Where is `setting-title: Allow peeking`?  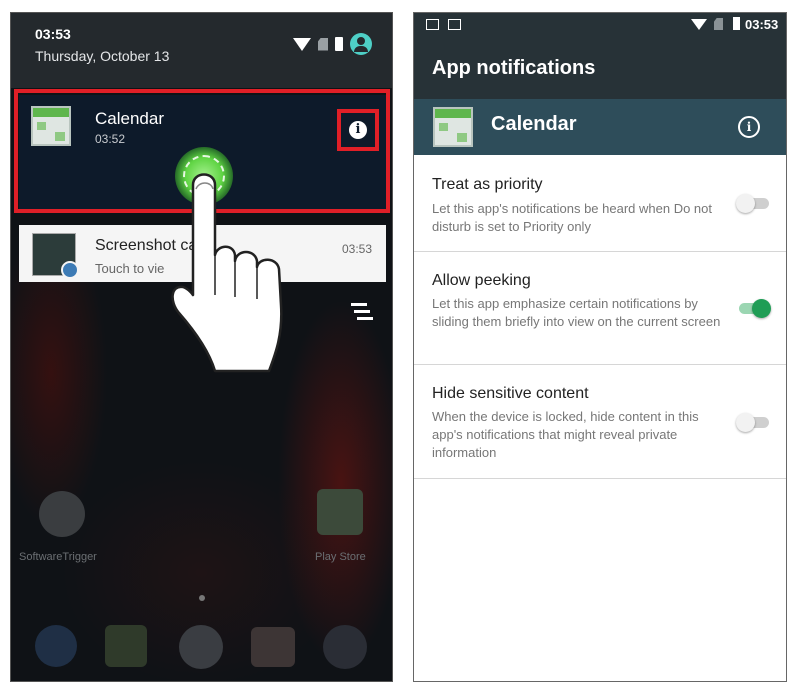 setting-title: Allow peeking is located at coordinates (481, 280).